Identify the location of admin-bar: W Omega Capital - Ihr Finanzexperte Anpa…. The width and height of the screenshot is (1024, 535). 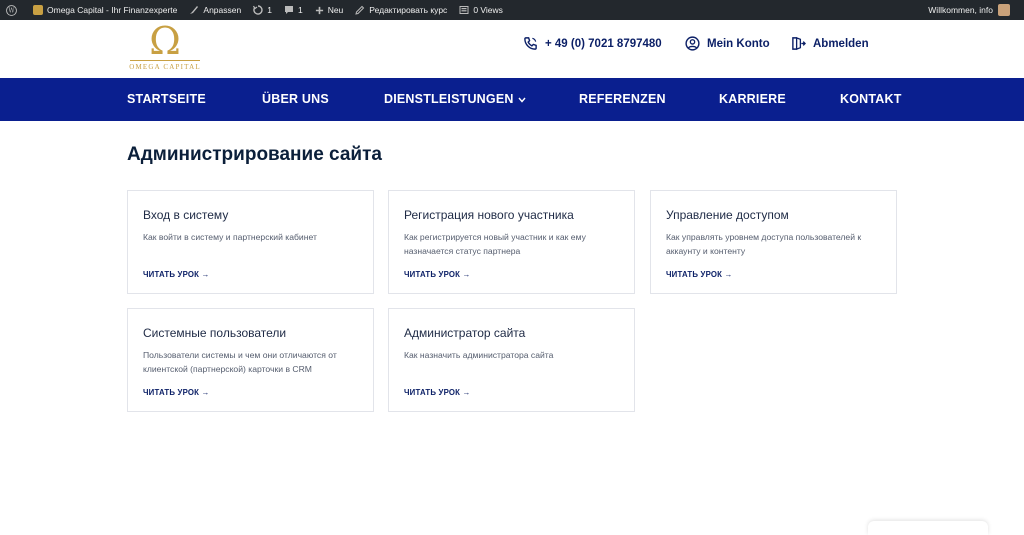
(512, 10).